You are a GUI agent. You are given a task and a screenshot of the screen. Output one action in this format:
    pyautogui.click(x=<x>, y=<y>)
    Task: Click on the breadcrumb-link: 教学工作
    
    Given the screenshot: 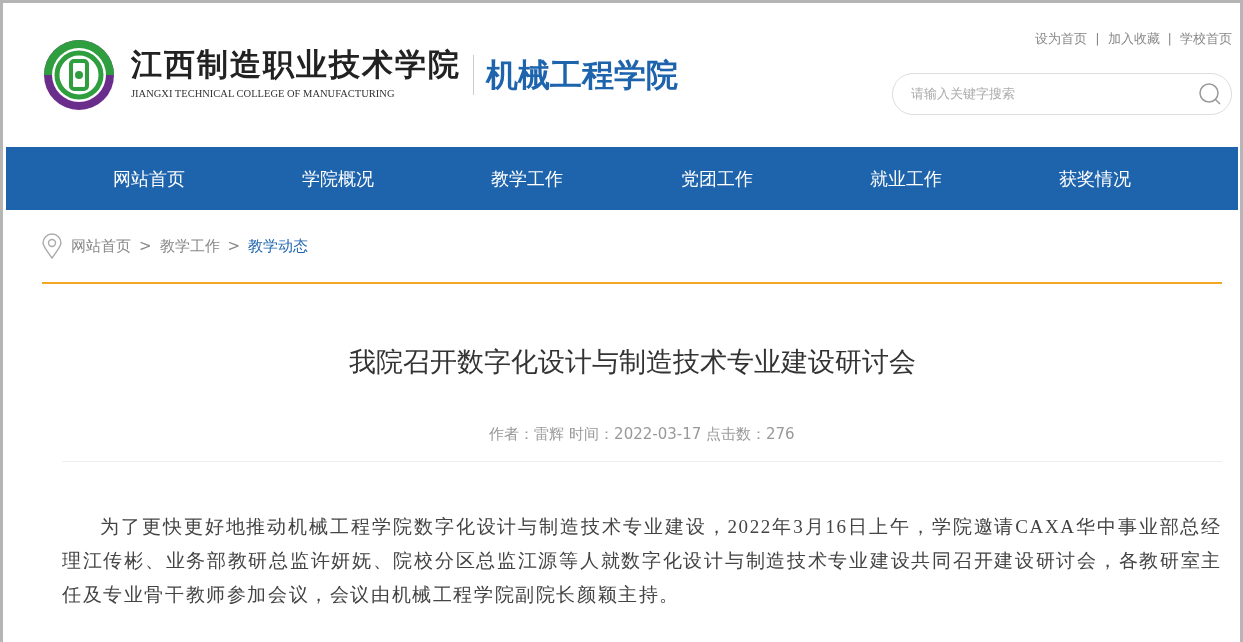 What is the action you would take?
    pyautogui.click(x=189, y=246)
    